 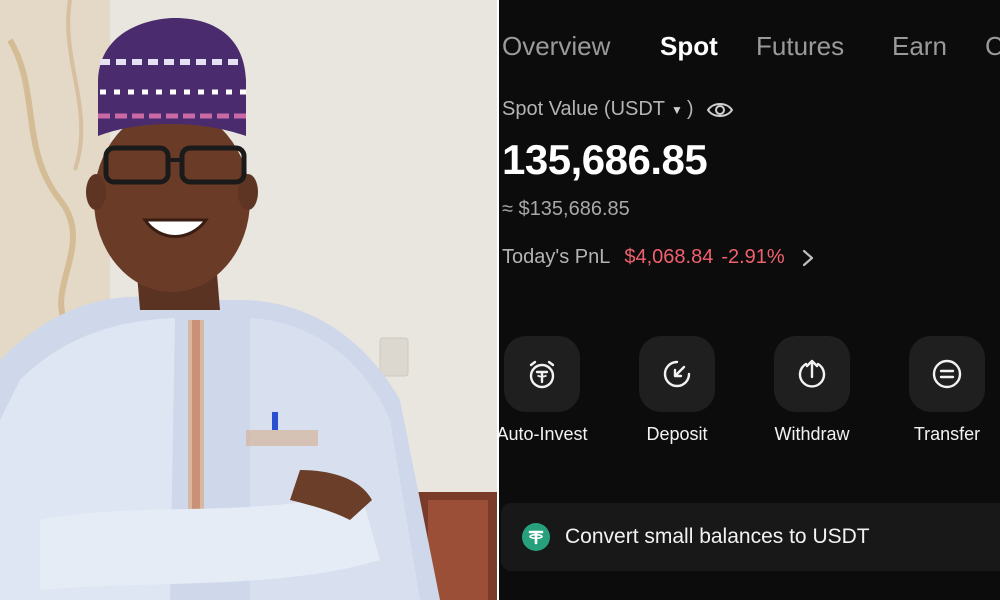 I want to click on transfer-icon-box, so click(x=947, y=374).